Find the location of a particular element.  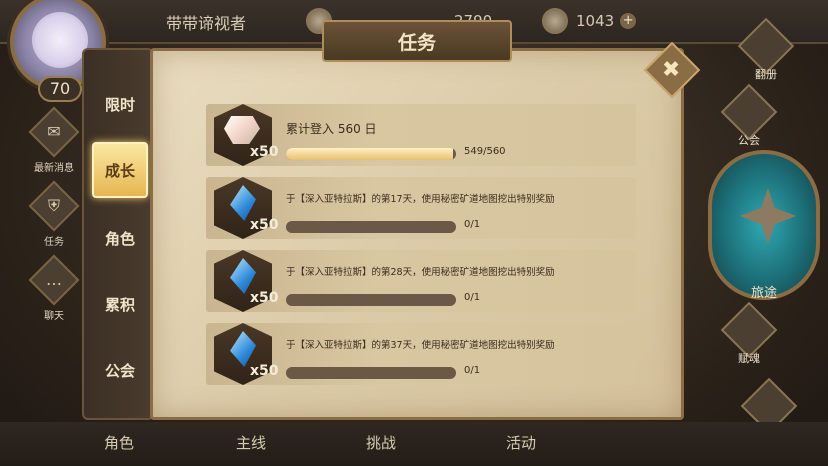

task-title: 累计登入 560 日 is located at coordinates (331, 129).